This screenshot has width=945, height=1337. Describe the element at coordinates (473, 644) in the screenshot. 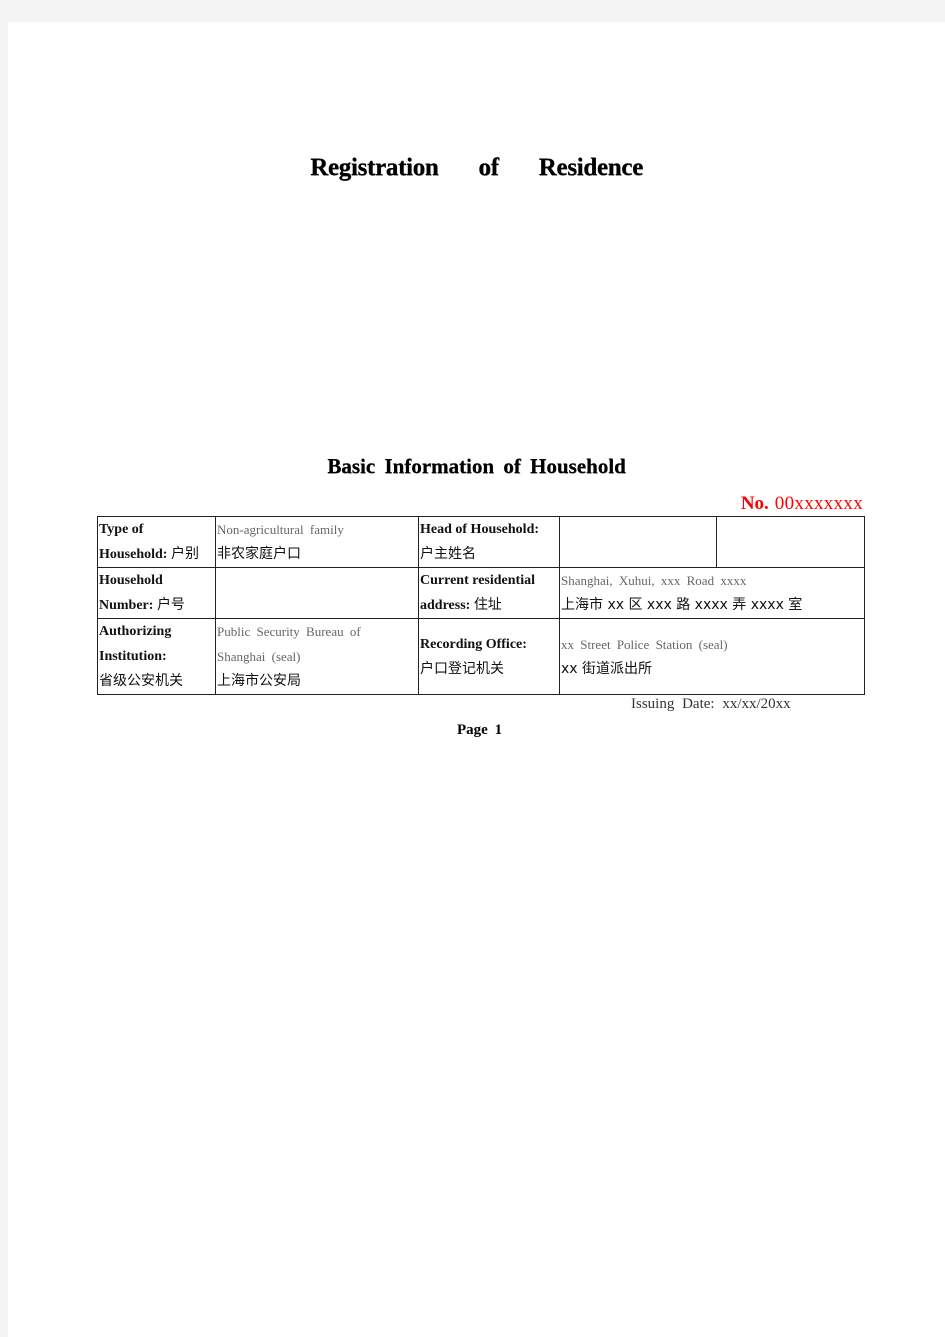

I see `label-en: Recording Office:` at that location.